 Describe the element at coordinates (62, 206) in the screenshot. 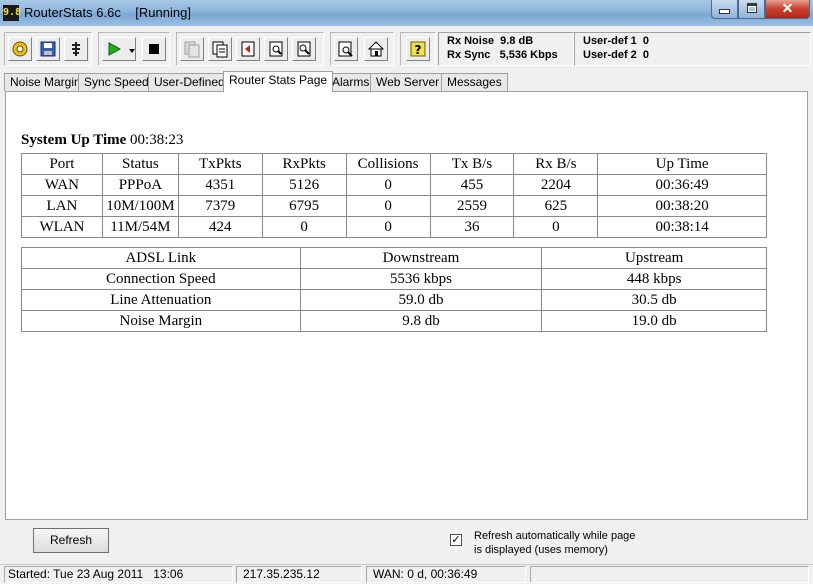

I see `table-cell: LAN` at that location.